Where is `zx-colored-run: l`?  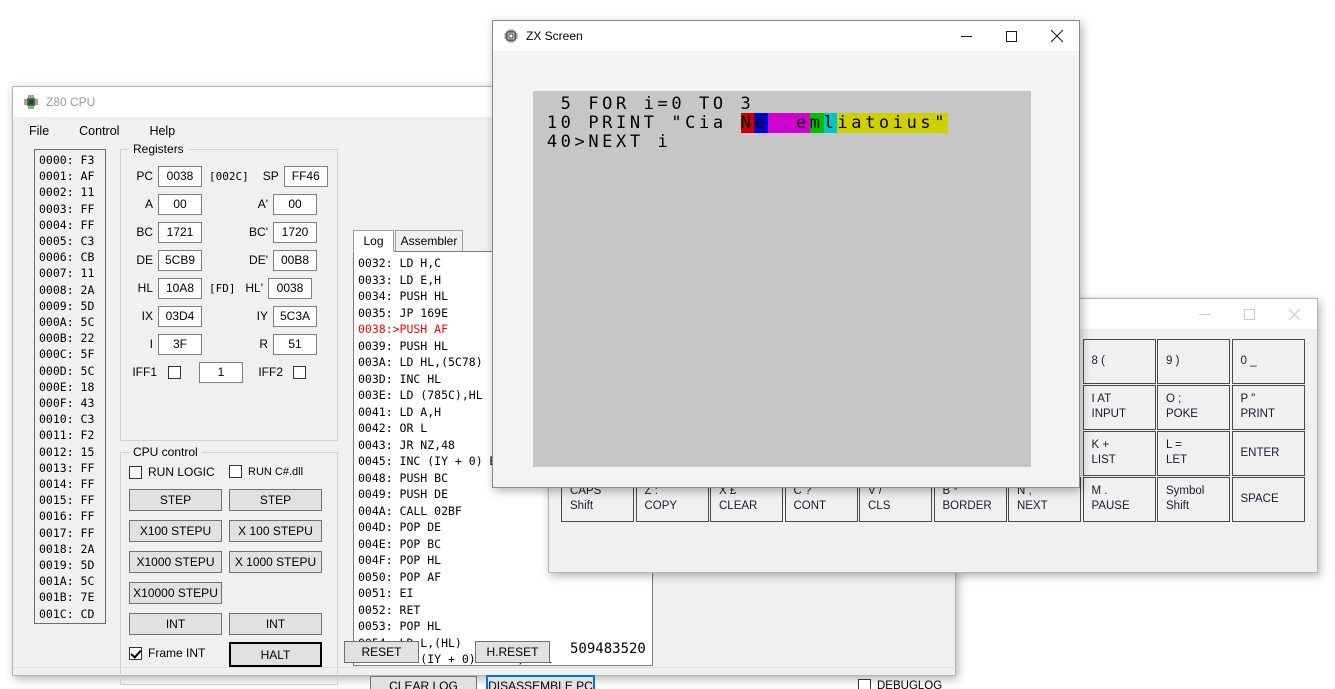 zx-colored-run: l is located at coordinates (830, 123).